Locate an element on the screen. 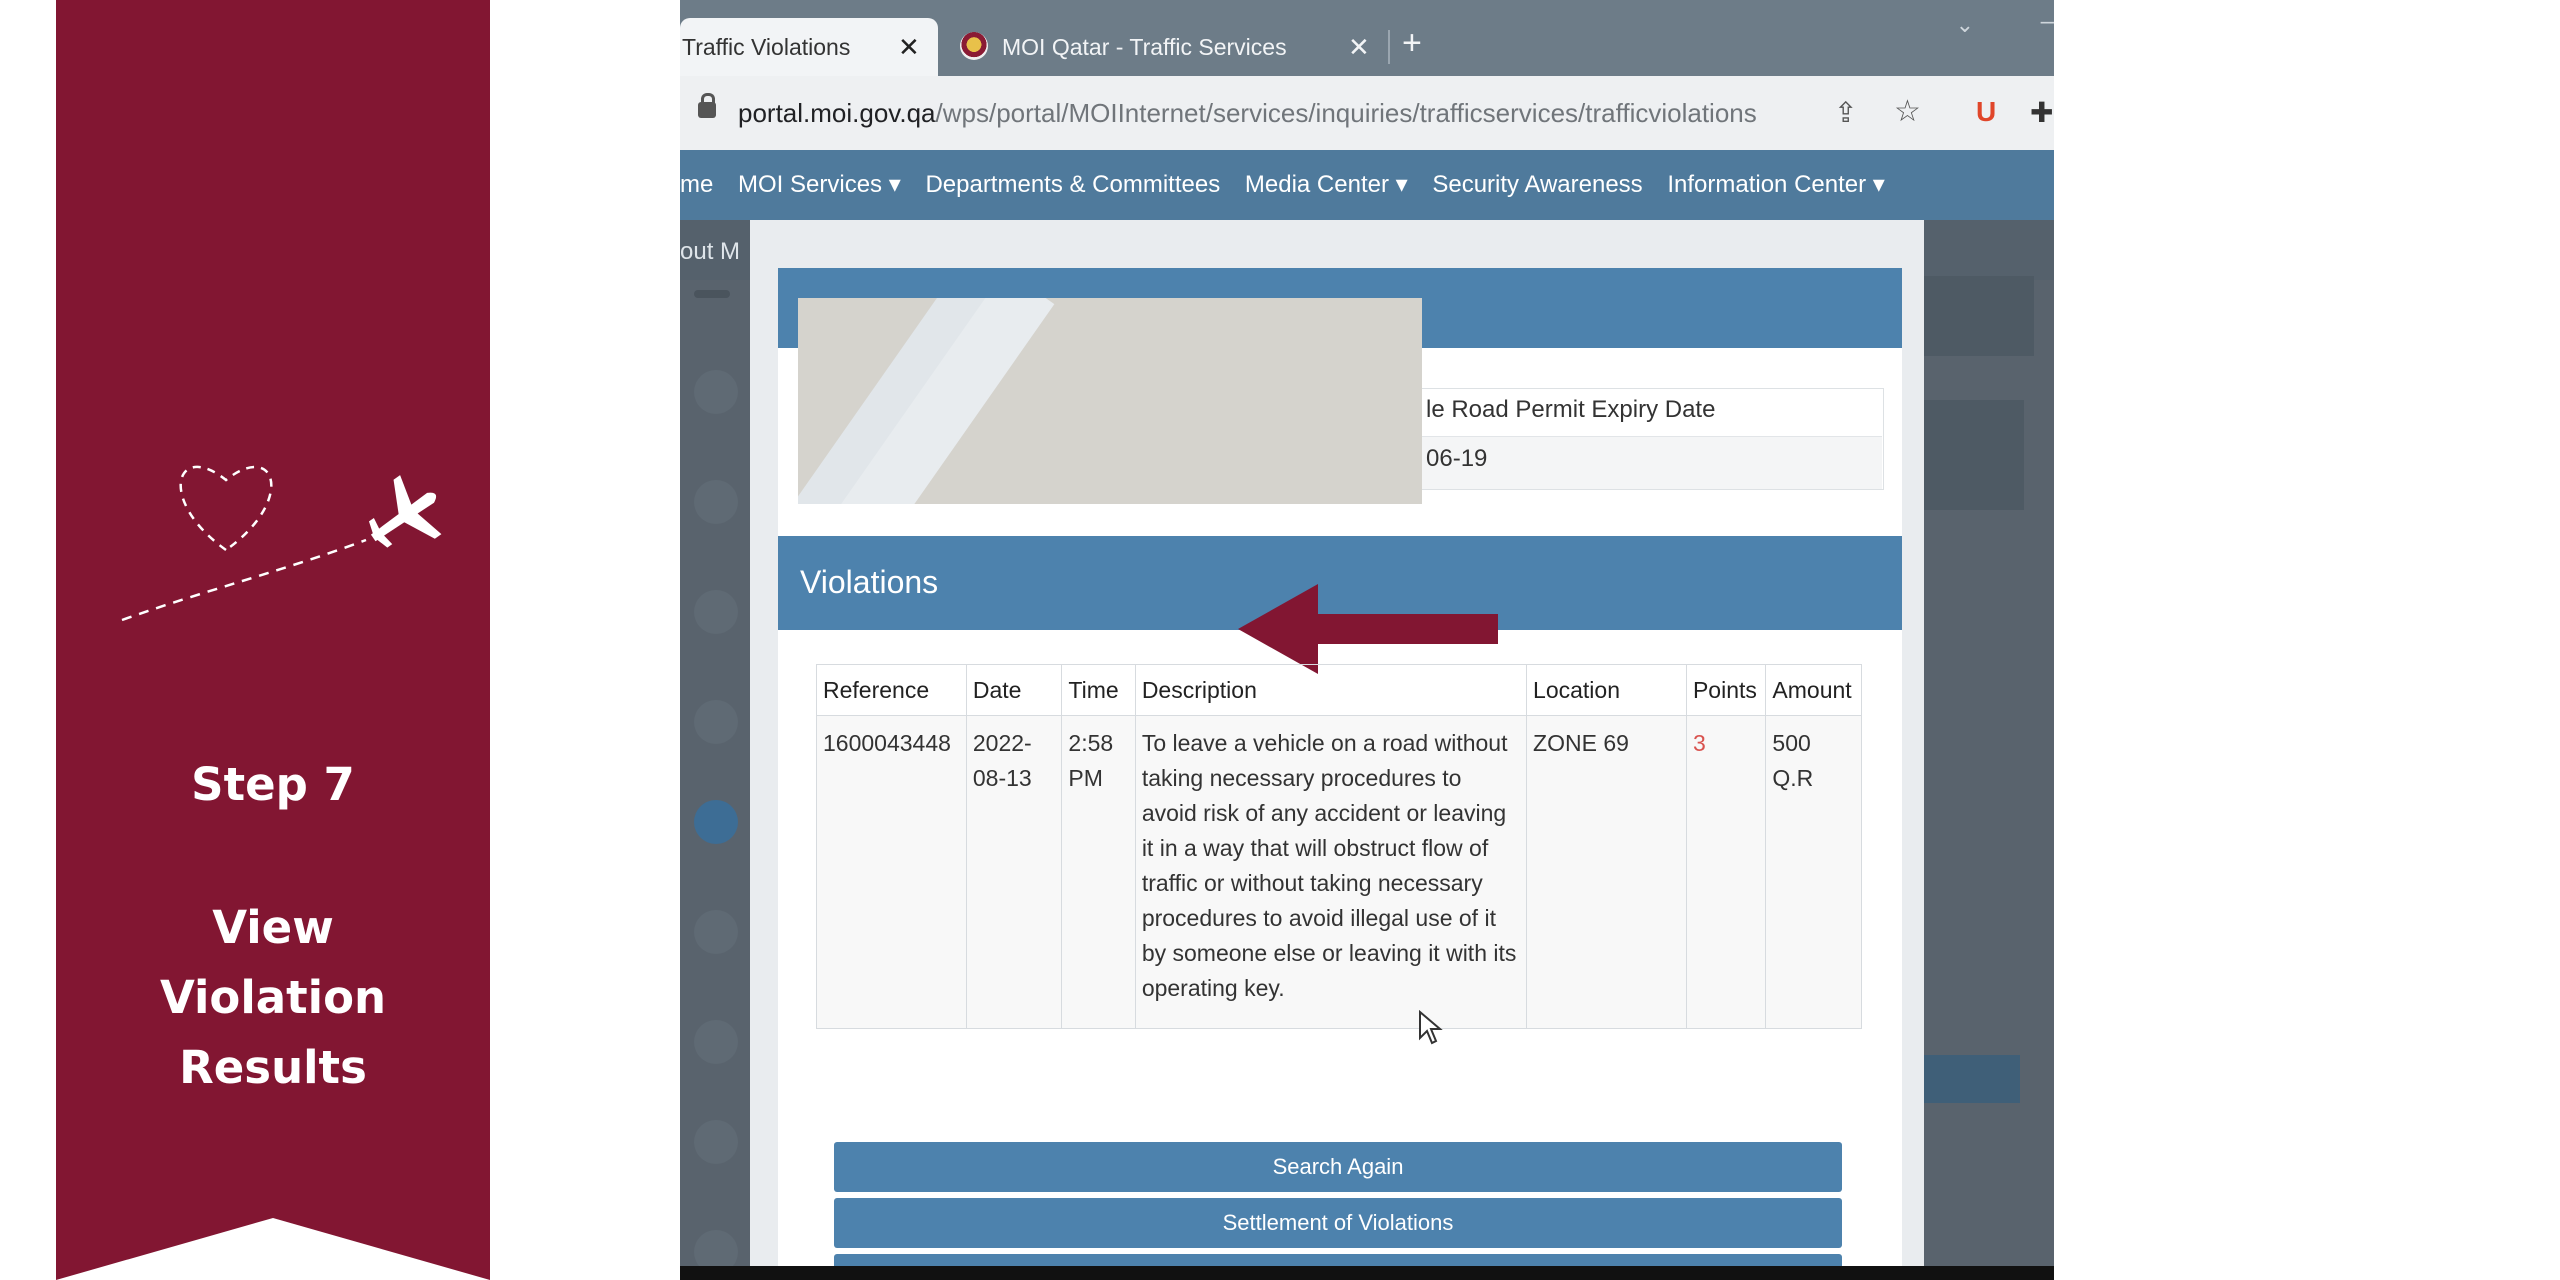 The width and height of the screenshot is (2560, 1280). lock-icon is located at coordinates (707, 105).